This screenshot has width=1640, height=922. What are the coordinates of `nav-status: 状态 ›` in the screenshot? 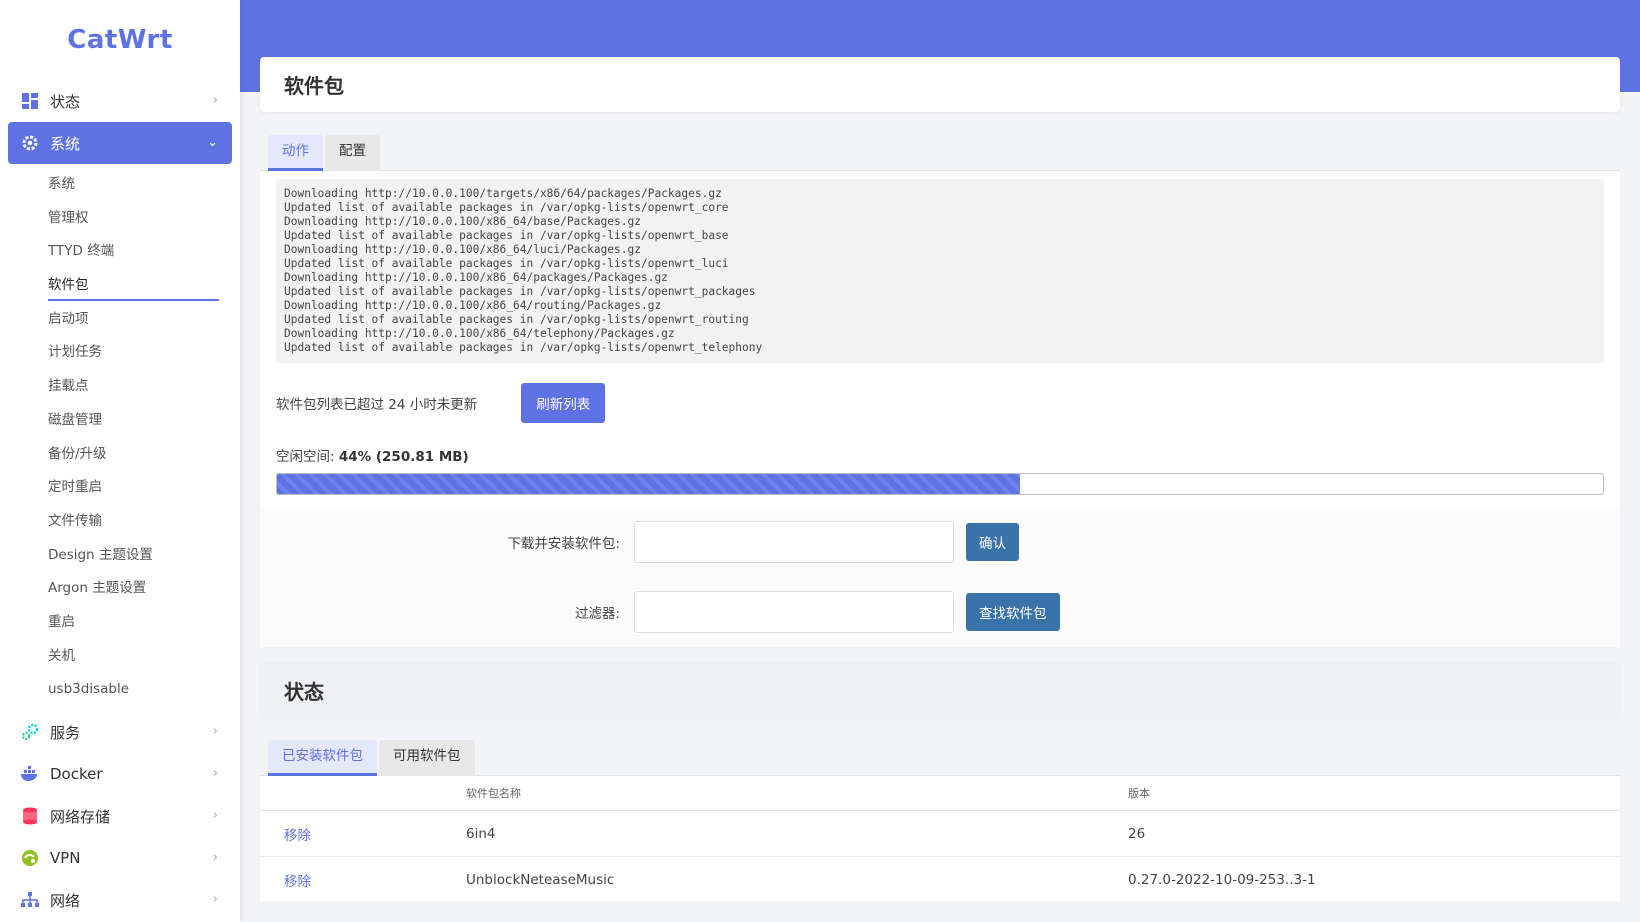 It's located at (120, 101).